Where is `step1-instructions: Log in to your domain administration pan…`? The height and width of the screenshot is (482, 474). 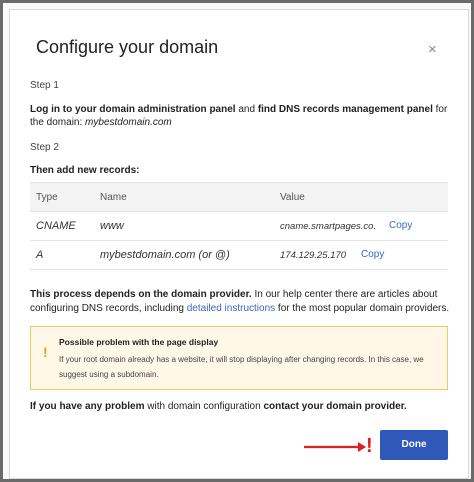 step1-instructions: Log in to your domain administration pan… is located at coordinates (240, 116).